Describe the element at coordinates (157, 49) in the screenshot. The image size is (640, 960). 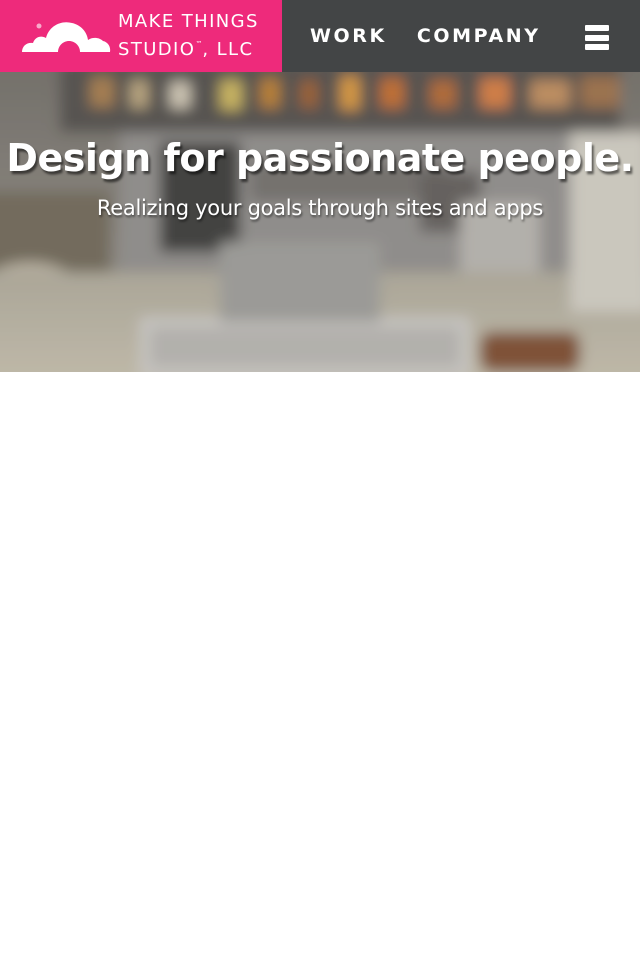
I see `brand-studio: STUDIO` at that location.